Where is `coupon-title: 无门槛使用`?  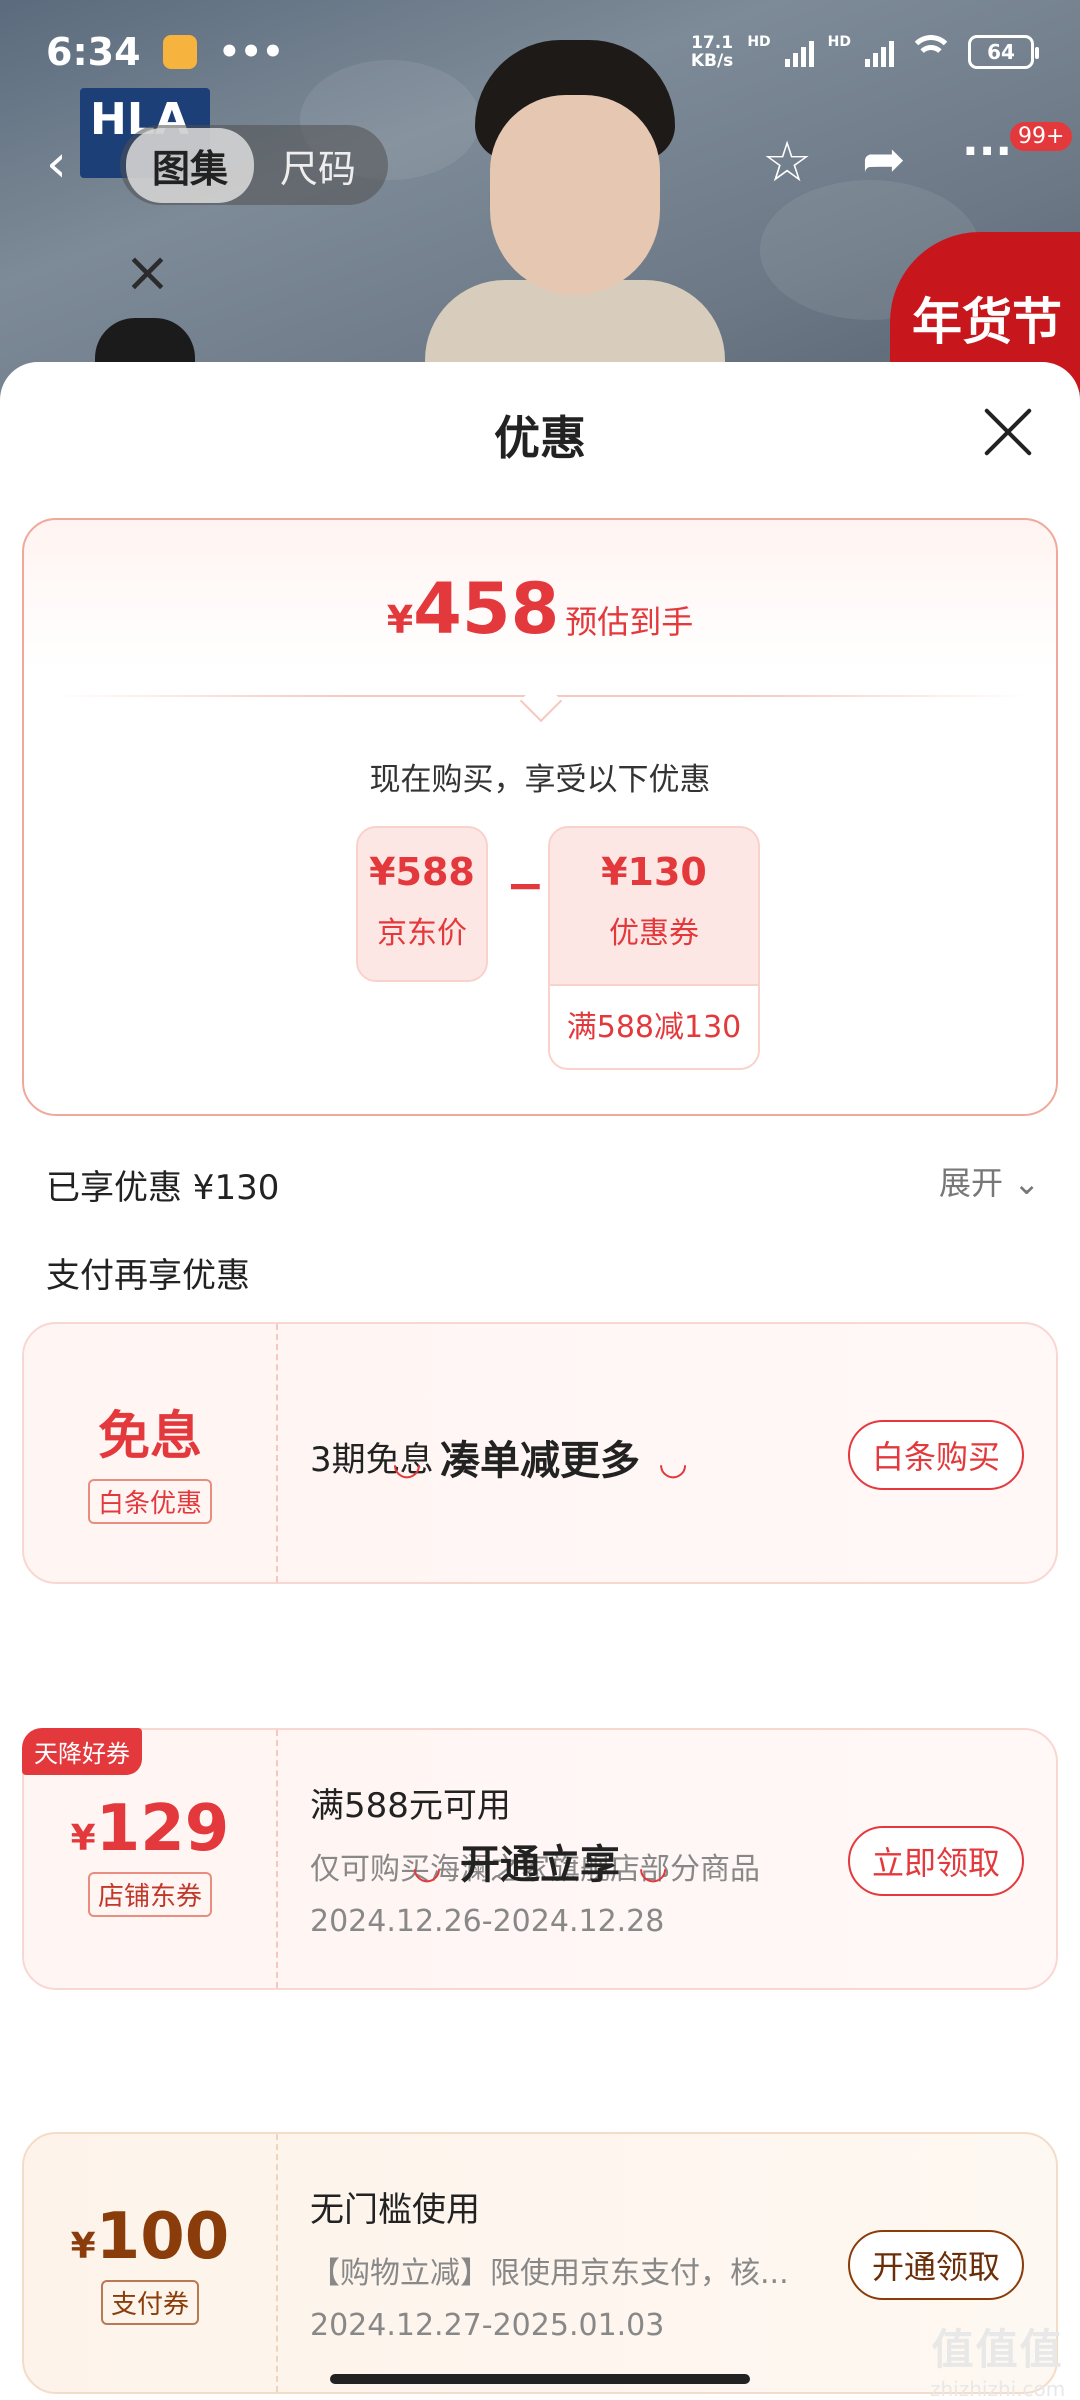
coupon-title: 无门槛使用 is located at coordinates (395, 2210).